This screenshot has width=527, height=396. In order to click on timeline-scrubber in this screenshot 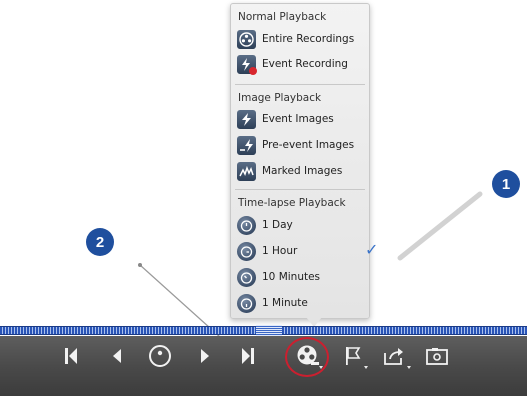, I will do `click(269, 330)`.